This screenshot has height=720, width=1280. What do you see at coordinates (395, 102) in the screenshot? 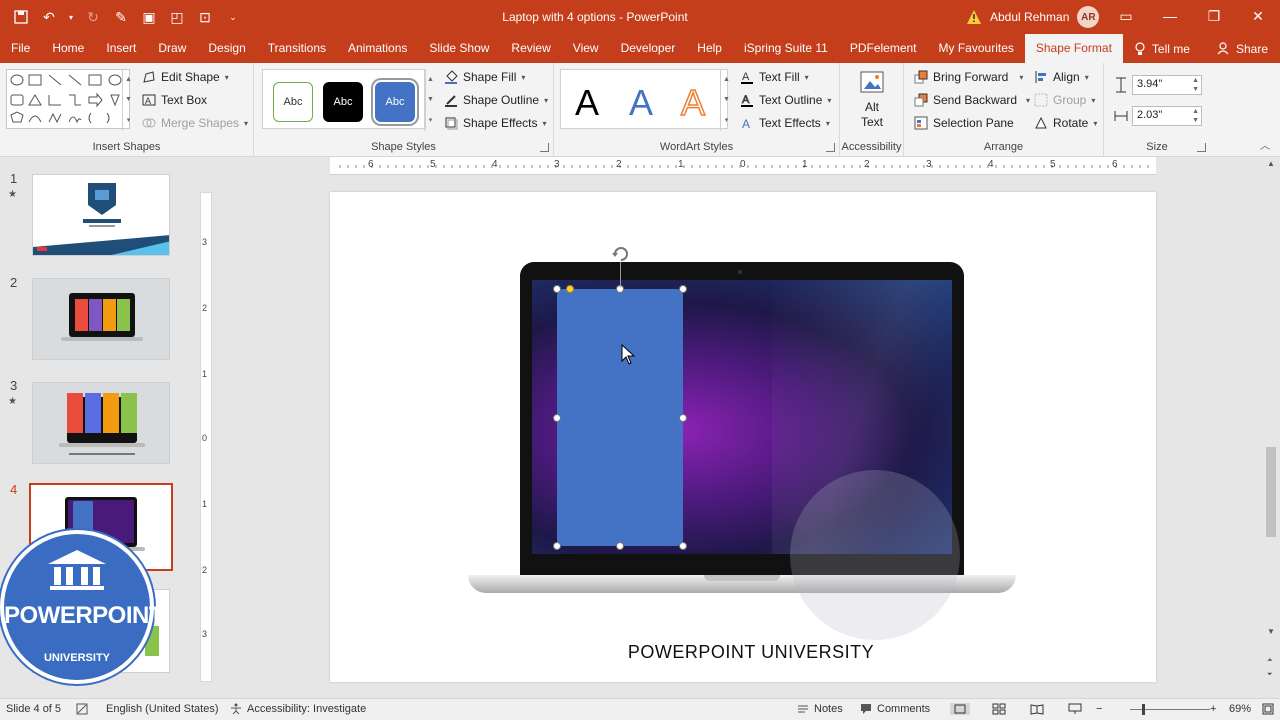
I see `style-preset-3: Abc` at bounding box center [395, 102].